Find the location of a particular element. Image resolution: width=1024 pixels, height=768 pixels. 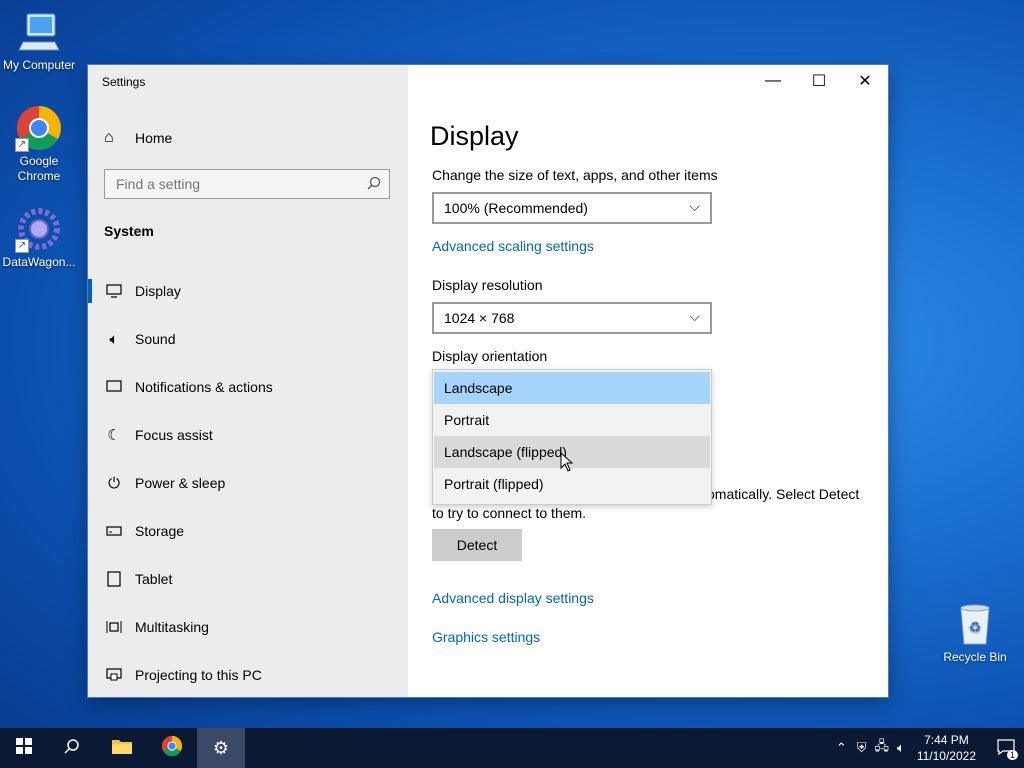

system-tray: ⌃ ⛨ 🖧︎ 🔈︎ 7:44 PM 11/10/2022 1 is located at coordinates (930, 748).